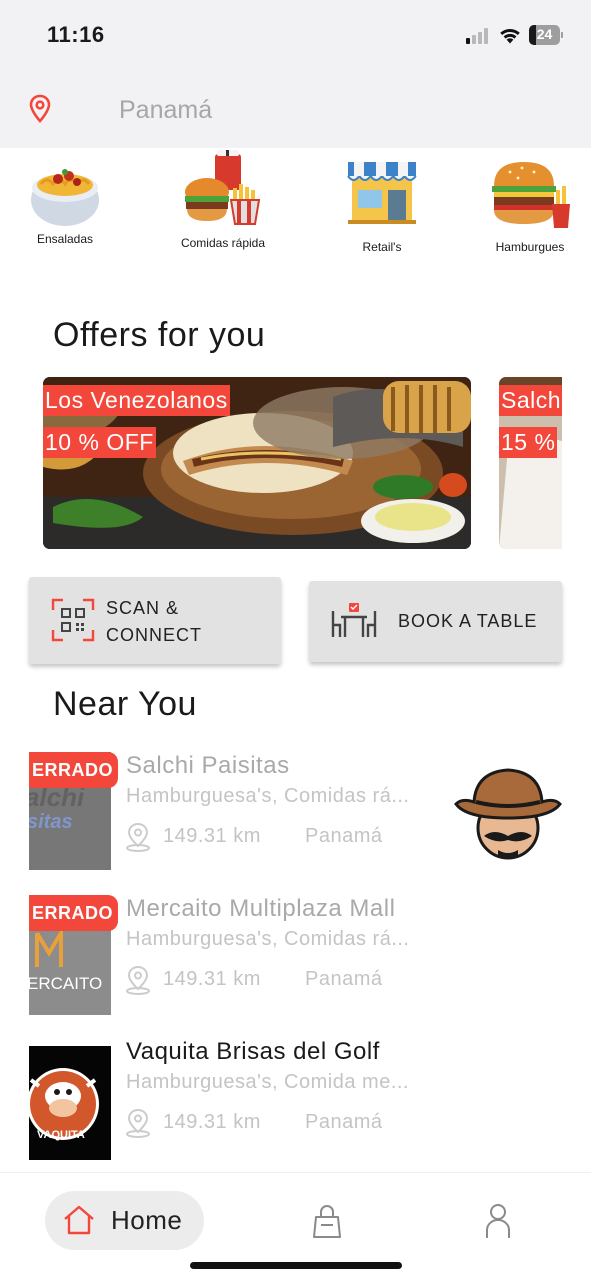 This screenshot has width=591, height=1280. What do you see at coordinates (99, 442) in the screenshot?
I see `offer-discount: 10 % OFF` at bounding box center [99, 442].